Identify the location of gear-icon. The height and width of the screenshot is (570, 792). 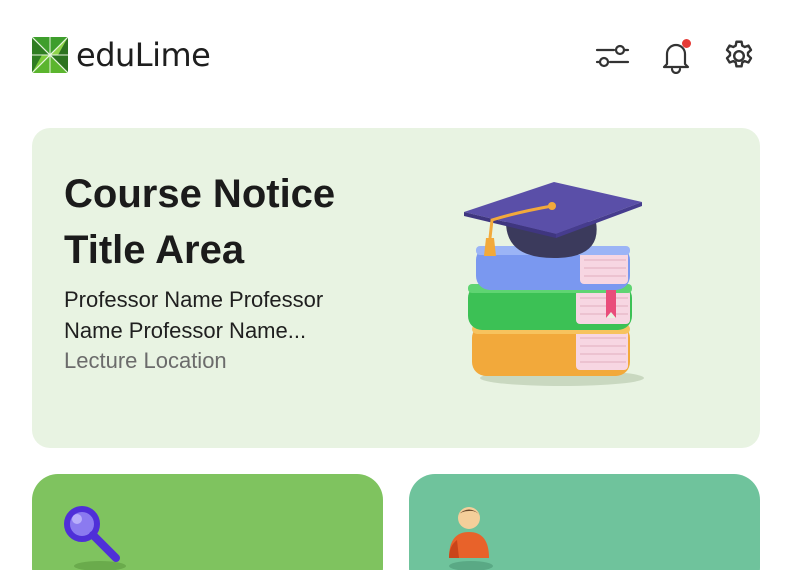
(739, 54).